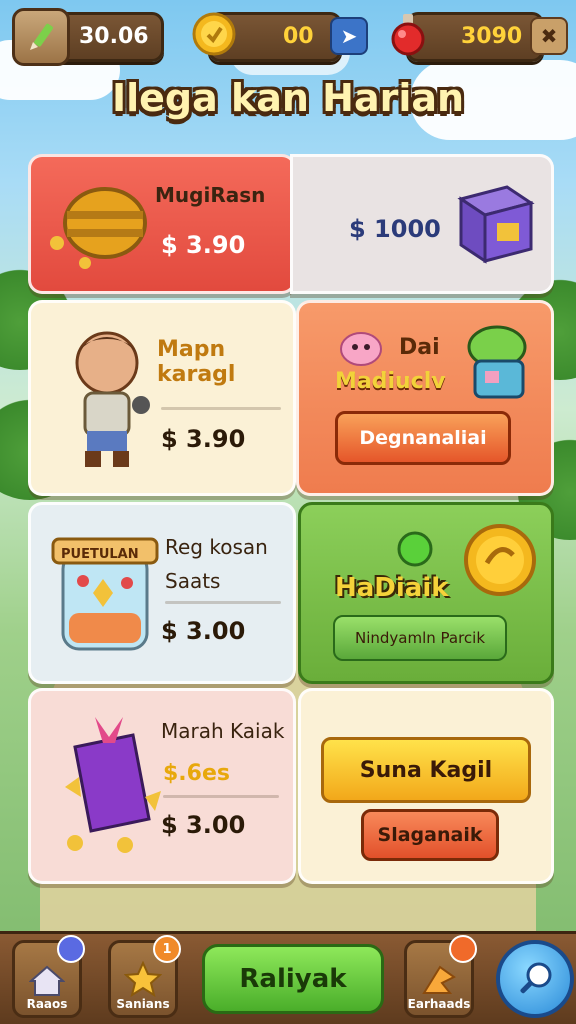  What do you see at coordinates (162, 398) in the screenshot?
I see `offer-card-character: Mapn karagl $ 3.90` at bounding box center [162, 398].